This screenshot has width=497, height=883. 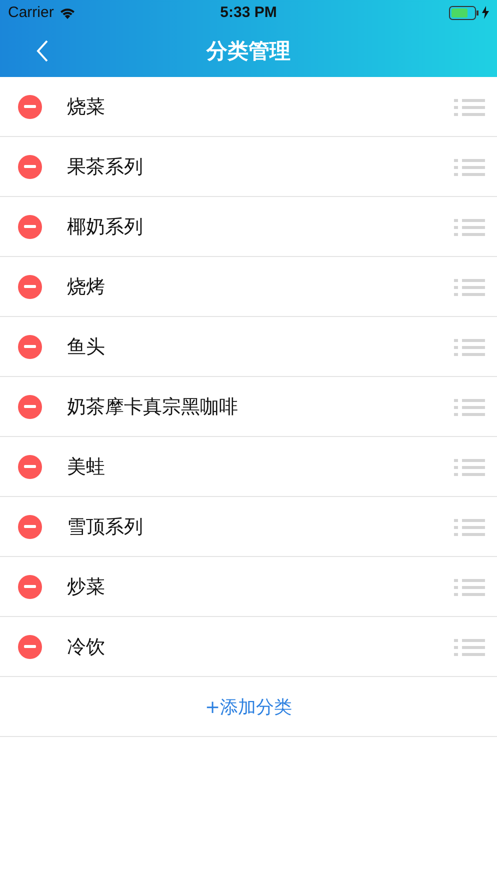 I want to click on category-name: 美蛙, so click(x=86, y=467).